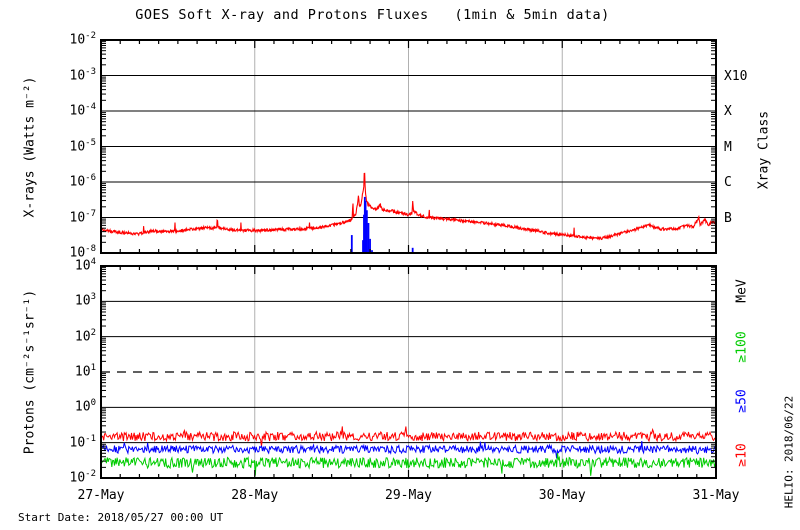  Describe the element at coordinates (742, 401) in the screenshot. I see `proton-energy-label-50: ≥50` at that location.